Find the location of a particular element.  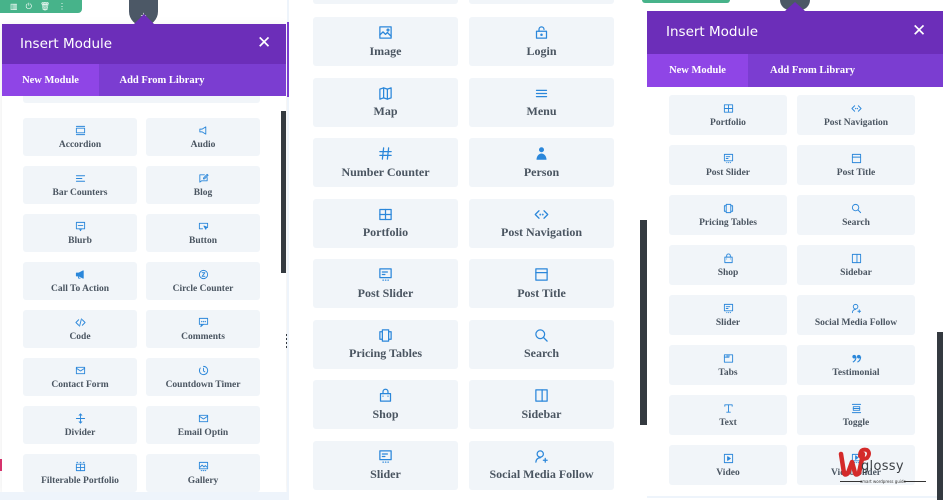

module-video: Video is located at coordinates (728, 465).